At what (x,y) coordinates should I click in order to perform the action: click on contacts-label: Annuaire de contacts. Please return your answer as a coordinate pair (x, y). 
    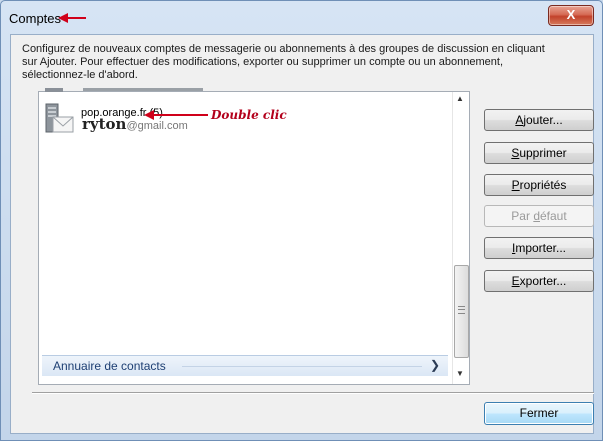
    Looking at the image, I should click on (109, 366).